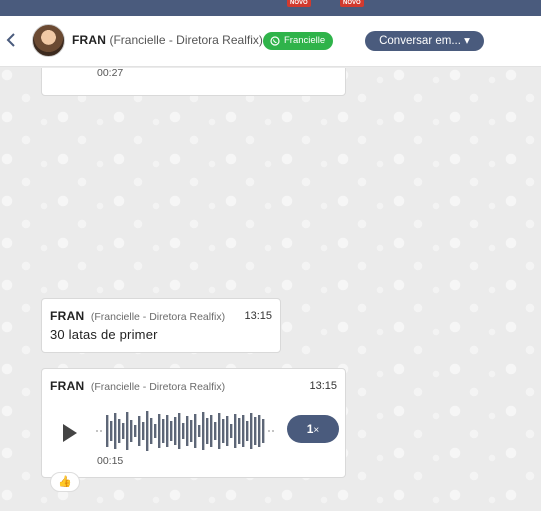  What do you see at coordinates (186, 431) in the screenshot?
I see `audio-waveform` at bounding box center [186, 431].